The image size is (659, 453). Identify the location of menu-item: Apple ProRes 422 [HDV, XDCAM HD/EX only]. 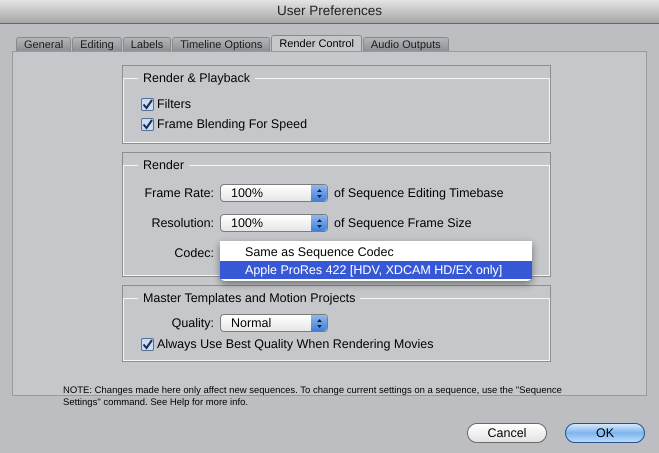
(376, 270).